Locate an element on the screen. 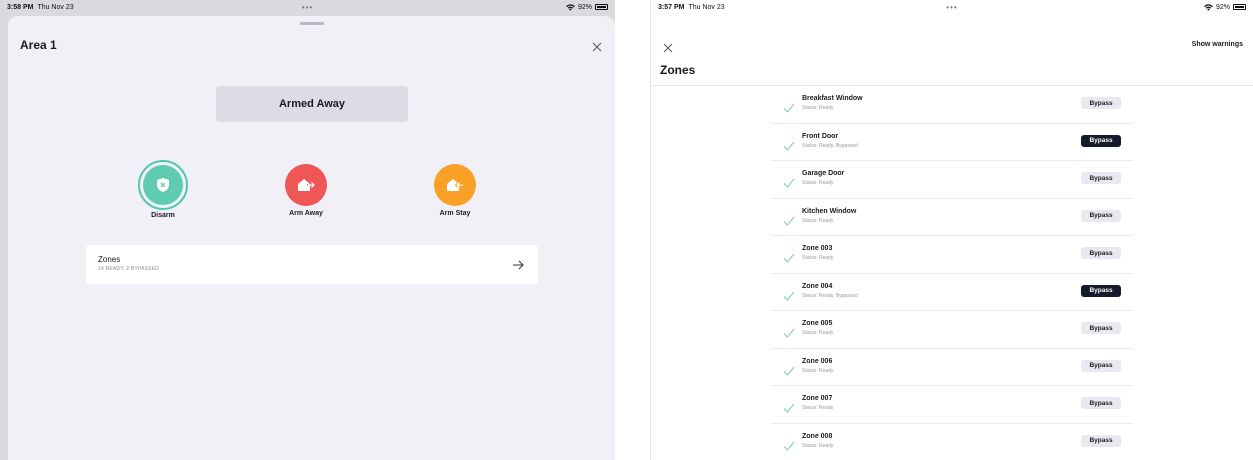 Image resolution: width=1253 pixels, height=460 pixels. zones-card-summary: 14 READY, 2 BYPASSED is located at coordinates (129, 269).